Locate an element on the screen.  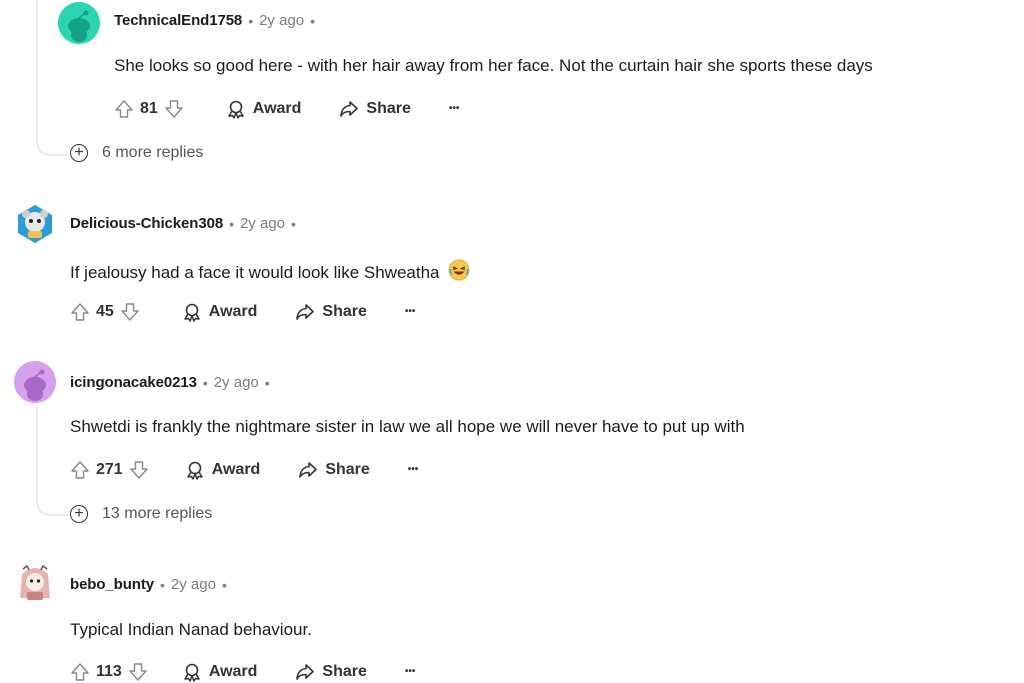
vote-group: 271 is located at coordinates (109, 470).